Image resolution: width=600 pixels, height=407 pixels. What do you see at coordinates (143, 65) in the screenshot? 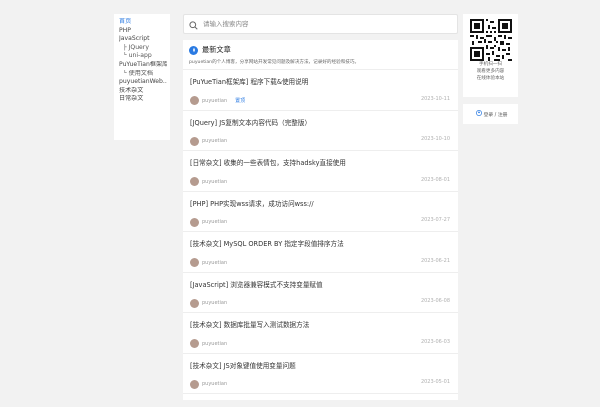
I see `sidebar-item-puyuetian-framework: PuYueTian框架库` at bounding box center [143, 65].